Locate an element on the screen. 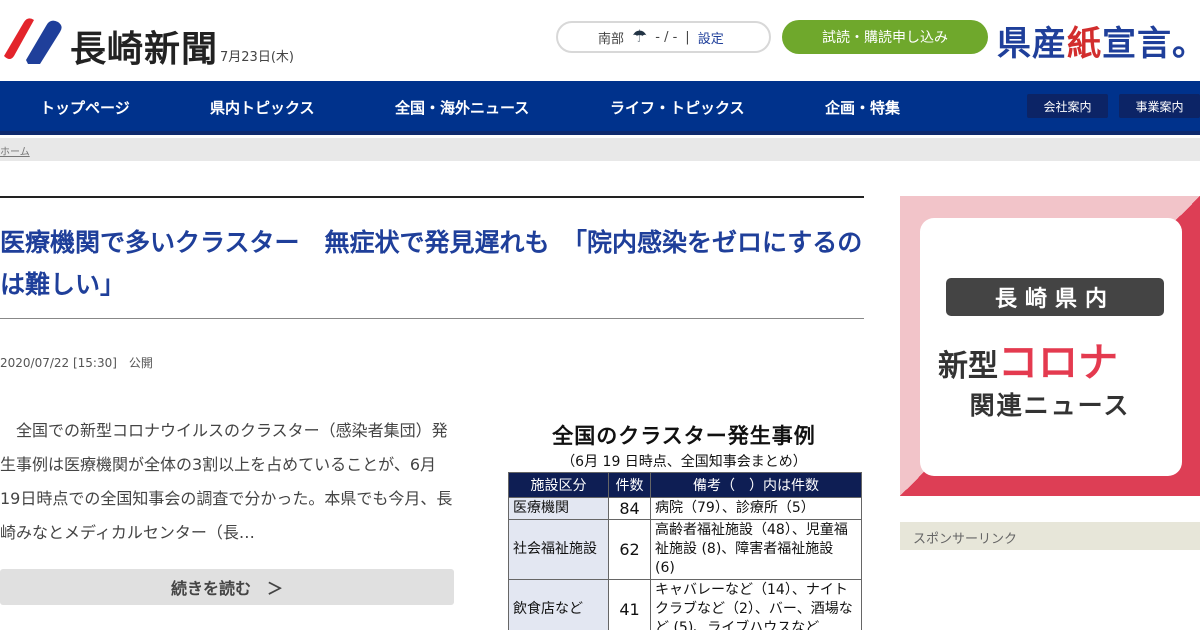  figure-title: 全国のクラスター発生事例 is located at coordinates (684, 436).